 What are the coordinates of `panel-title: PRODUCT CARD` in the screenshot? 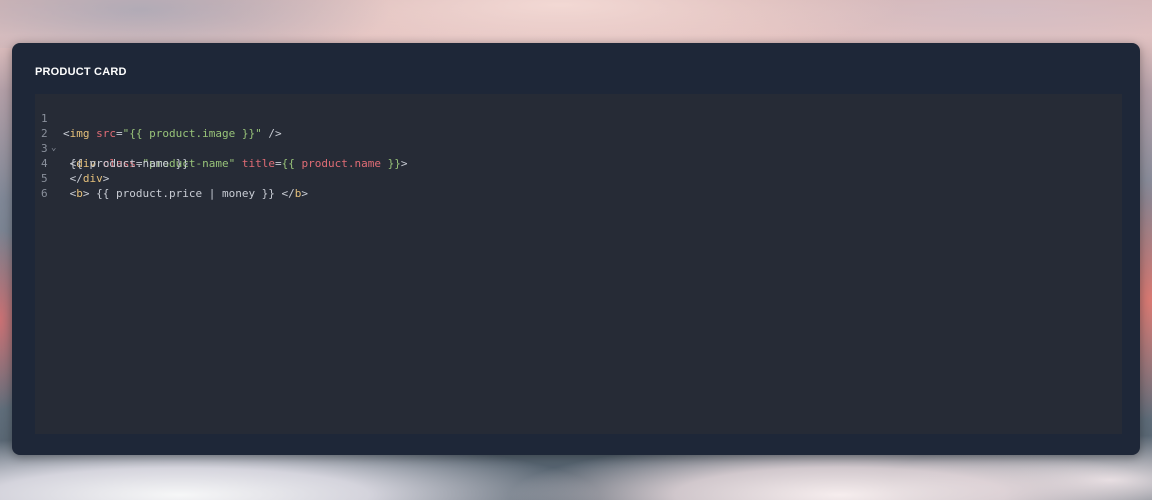 It's located at (81, 72).